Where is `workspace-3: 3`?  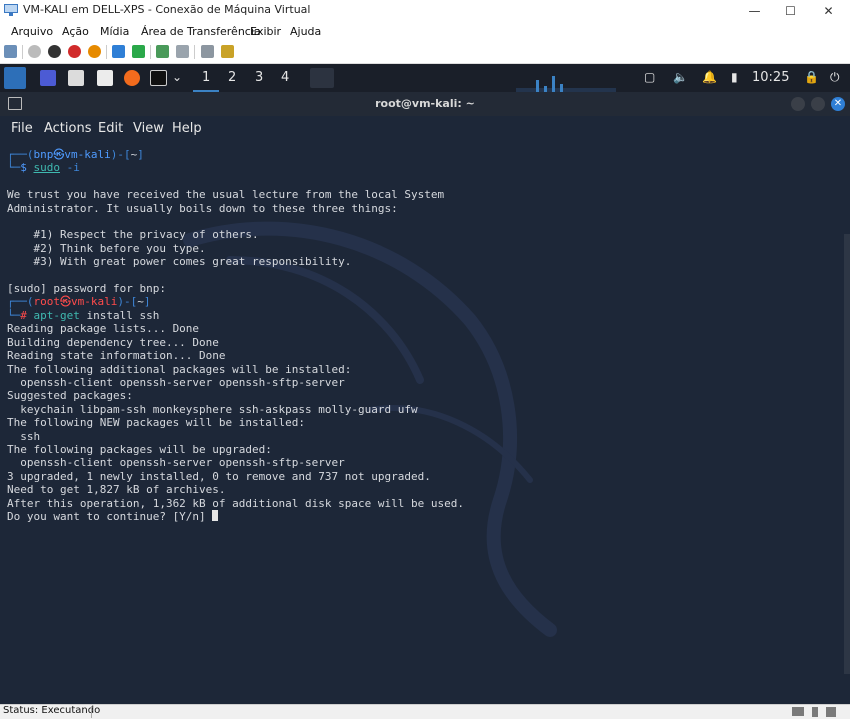 workspace-3: 3 is located at coordinates (259, 77).